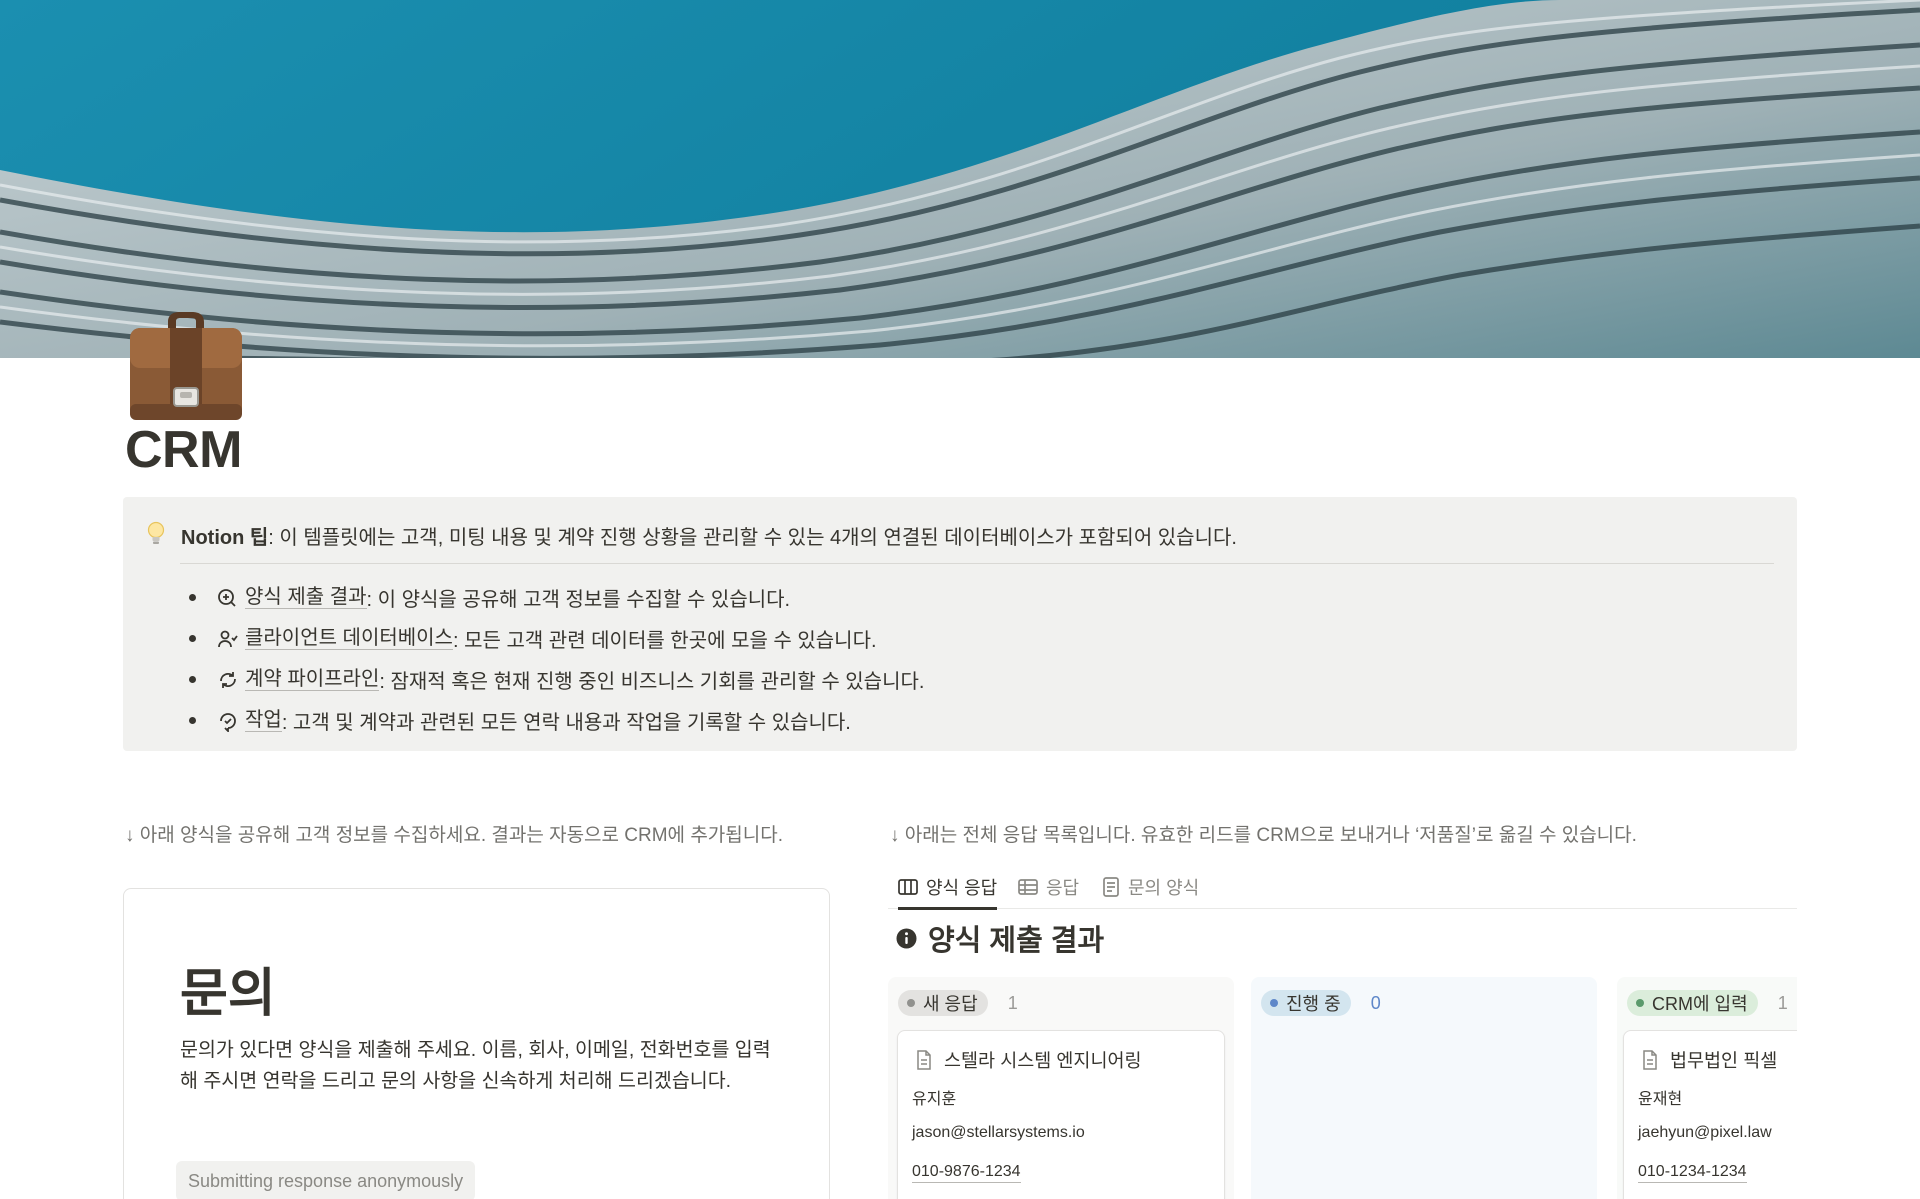  I want to click on card-name: 윤재현, so click(1660, 1099).